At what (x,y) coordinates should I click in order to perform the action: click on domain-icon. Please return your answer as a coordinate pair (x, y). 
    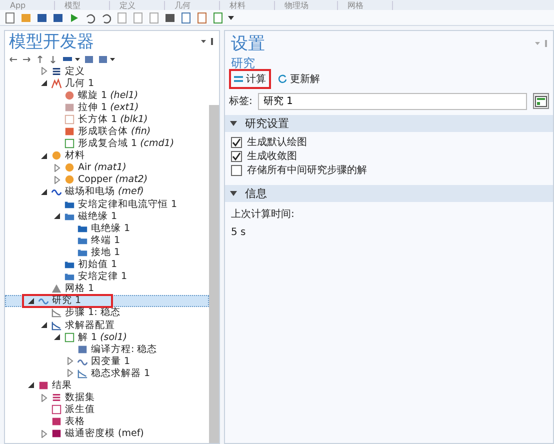
    Looking at the image, I should click on (69, 264).